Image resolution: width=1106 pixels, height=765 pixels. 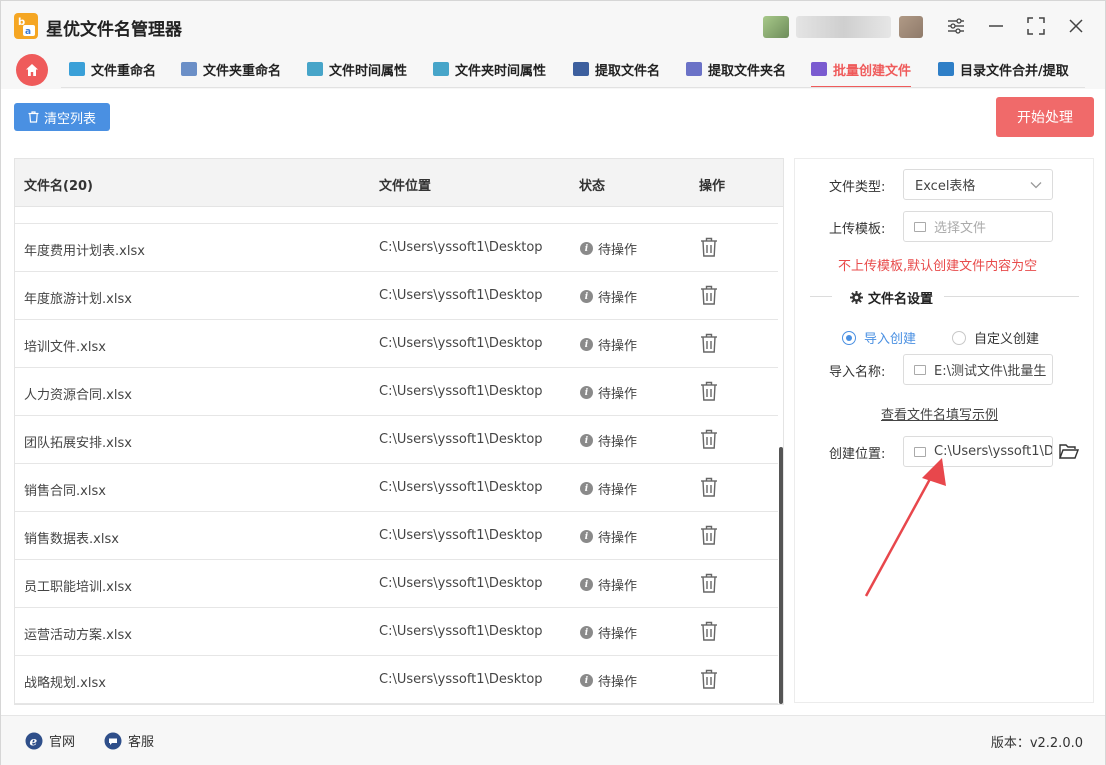 What do you see at coordinates (78, 395) in the screenshot?
I see `file-name: 人力资源合同.xlsx` at bounding box center [78, 395].